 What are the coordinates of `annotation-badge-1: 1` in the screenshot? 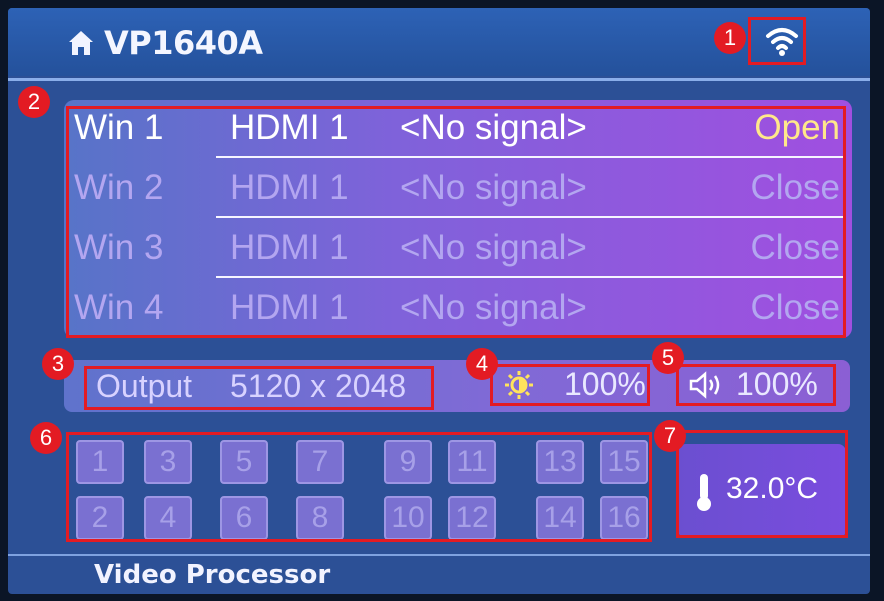 It's located at (730, 38).